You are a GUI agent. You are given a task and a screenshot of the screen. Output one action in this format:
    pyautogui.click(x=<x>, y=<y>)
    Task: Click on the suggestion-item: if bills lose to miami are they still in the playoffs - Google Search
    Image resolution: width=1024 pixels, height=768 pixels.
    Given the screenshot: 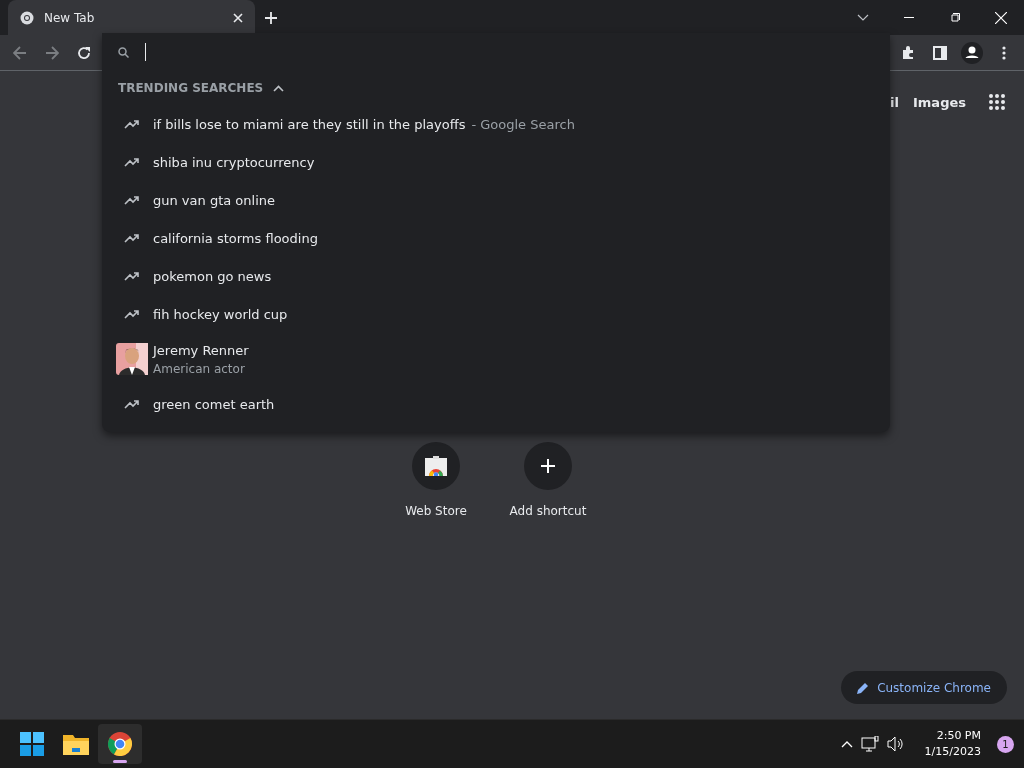 What is the action you would take?
    pyautogui.click(x=496, y=124)
    